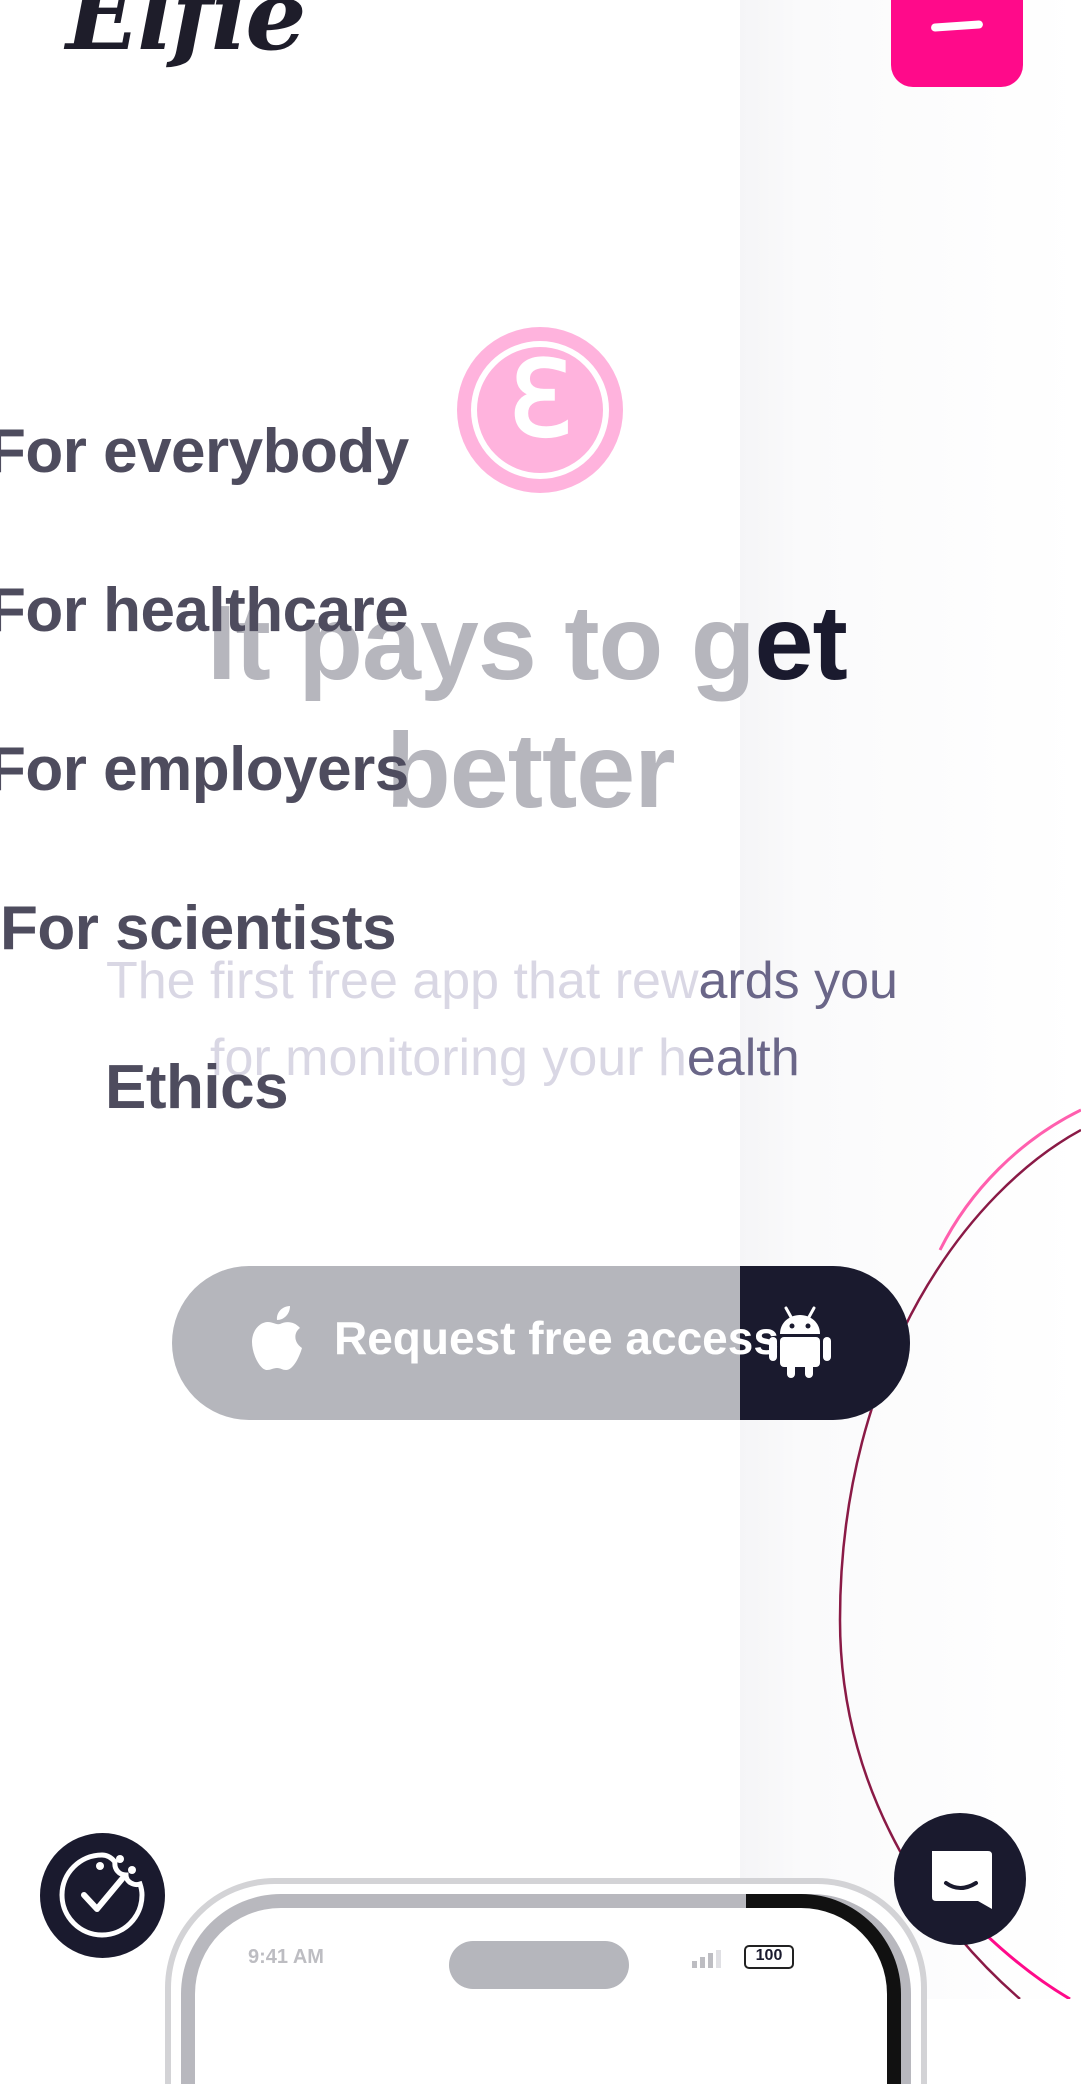 This screenshot has width=1081, height=2084. What do you see at coordinates (706, 1959) in the screenshot?
I see `signal-icon` at bounding box center [706, 1959].